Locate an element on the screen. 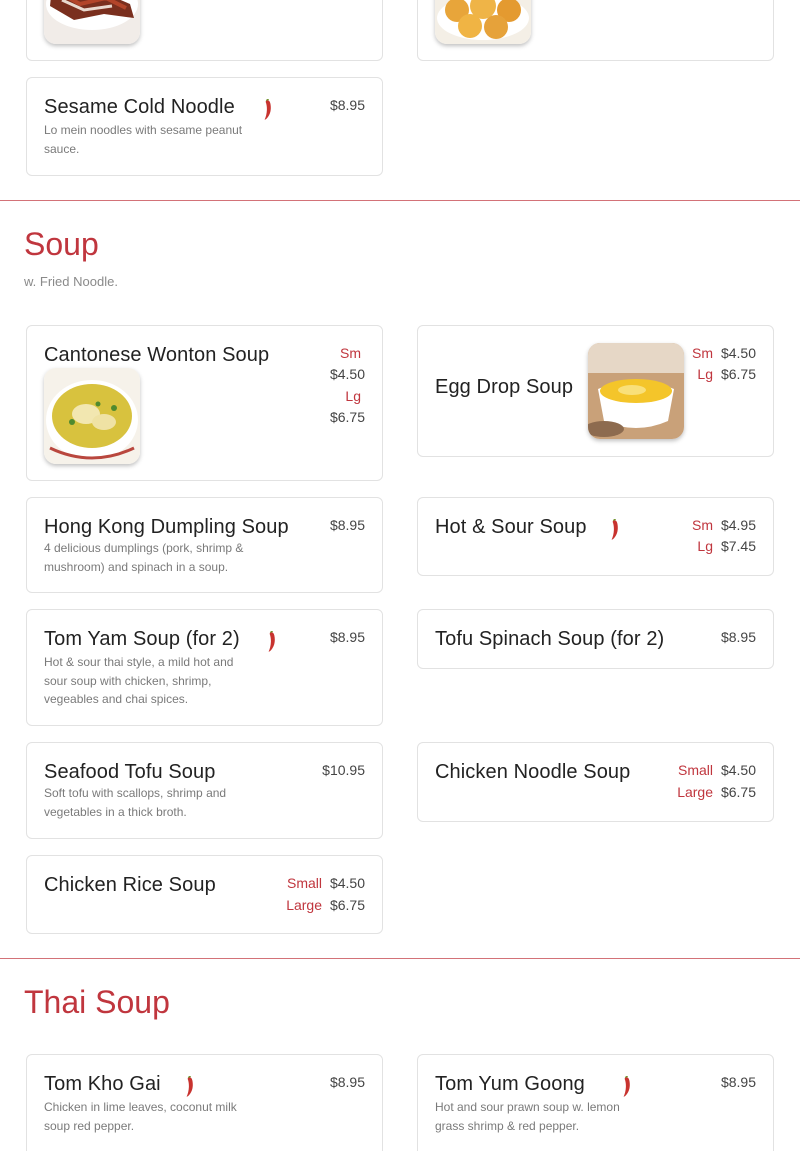  fried-balls-photo is located at coordinates (483, 22).